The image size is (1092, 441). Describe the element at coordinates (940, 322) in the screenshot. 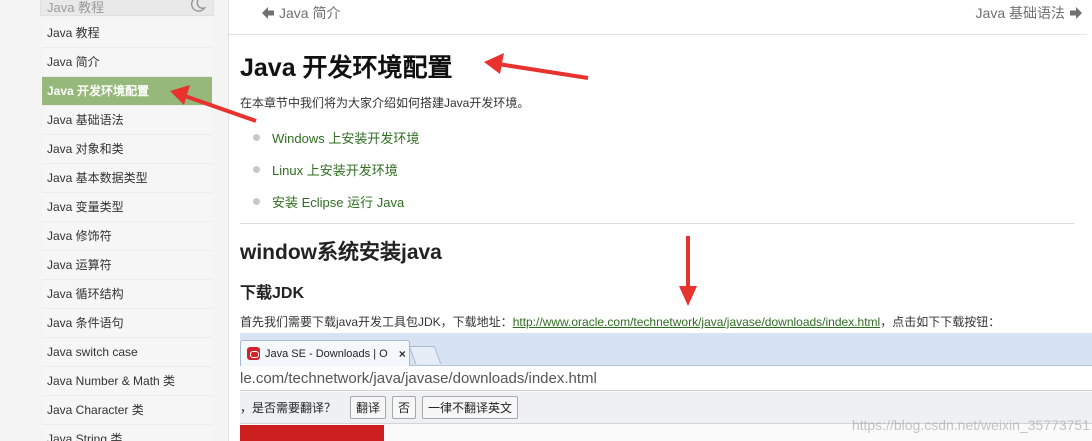

I see `download-text-after: ，点击如下下载按钮：` at that location.